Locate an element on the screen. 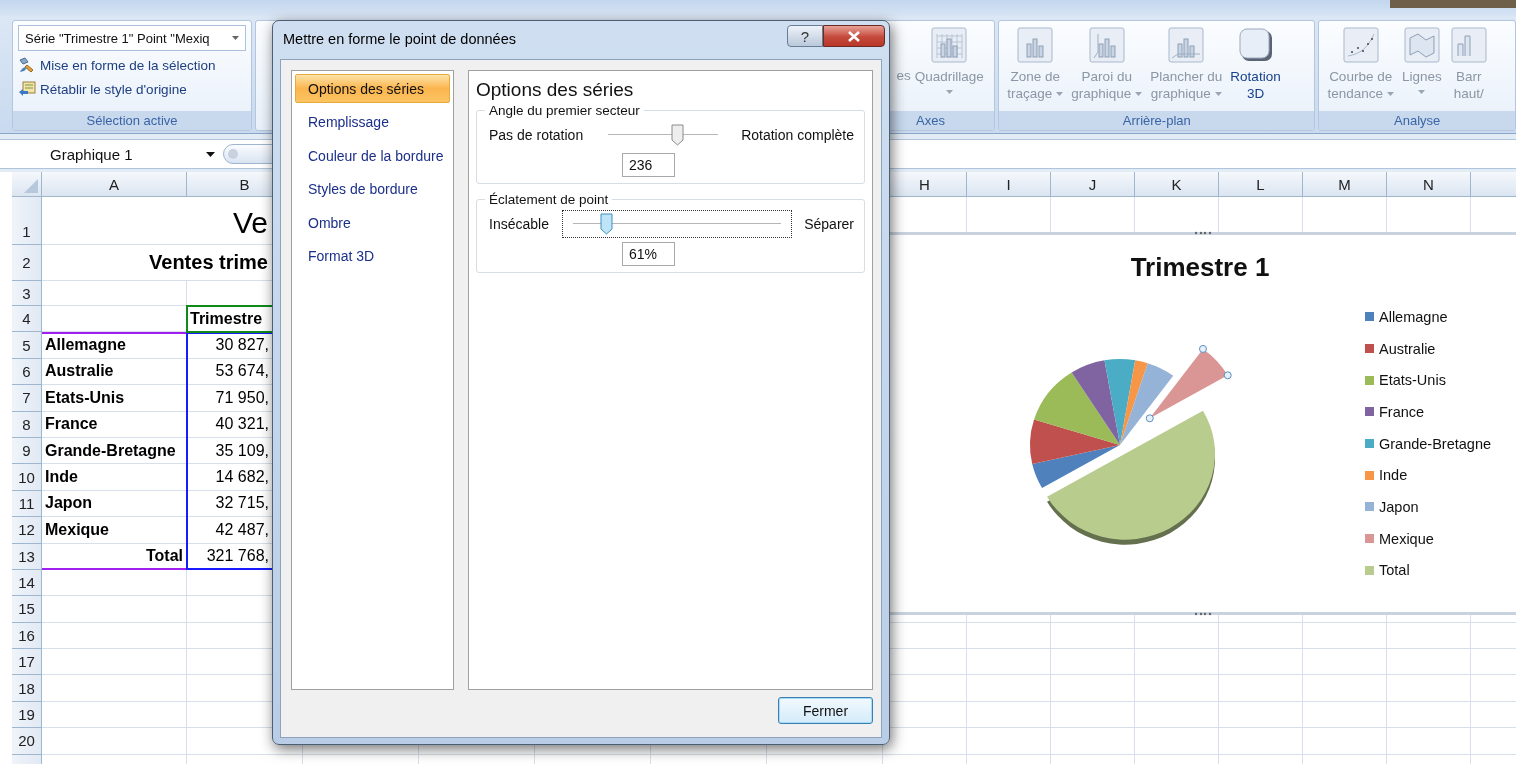 This screenshot has width=1516, height=764. plot-area-icon is located at coordinates (1035, 45).